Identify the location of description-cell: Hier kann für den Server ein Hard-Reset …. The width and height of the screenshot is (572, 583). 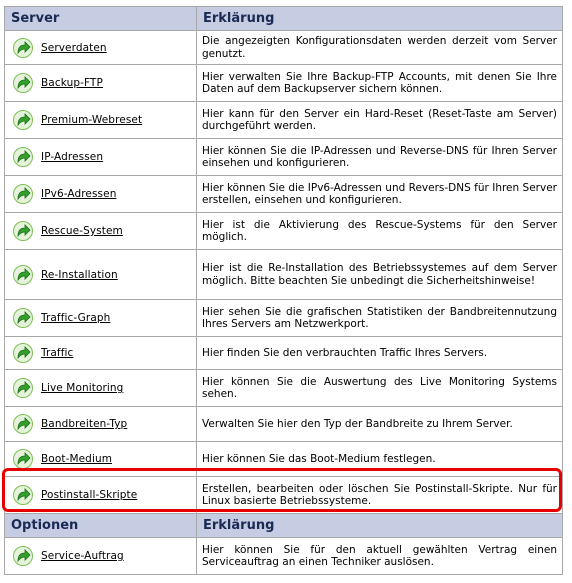
(379, 120).